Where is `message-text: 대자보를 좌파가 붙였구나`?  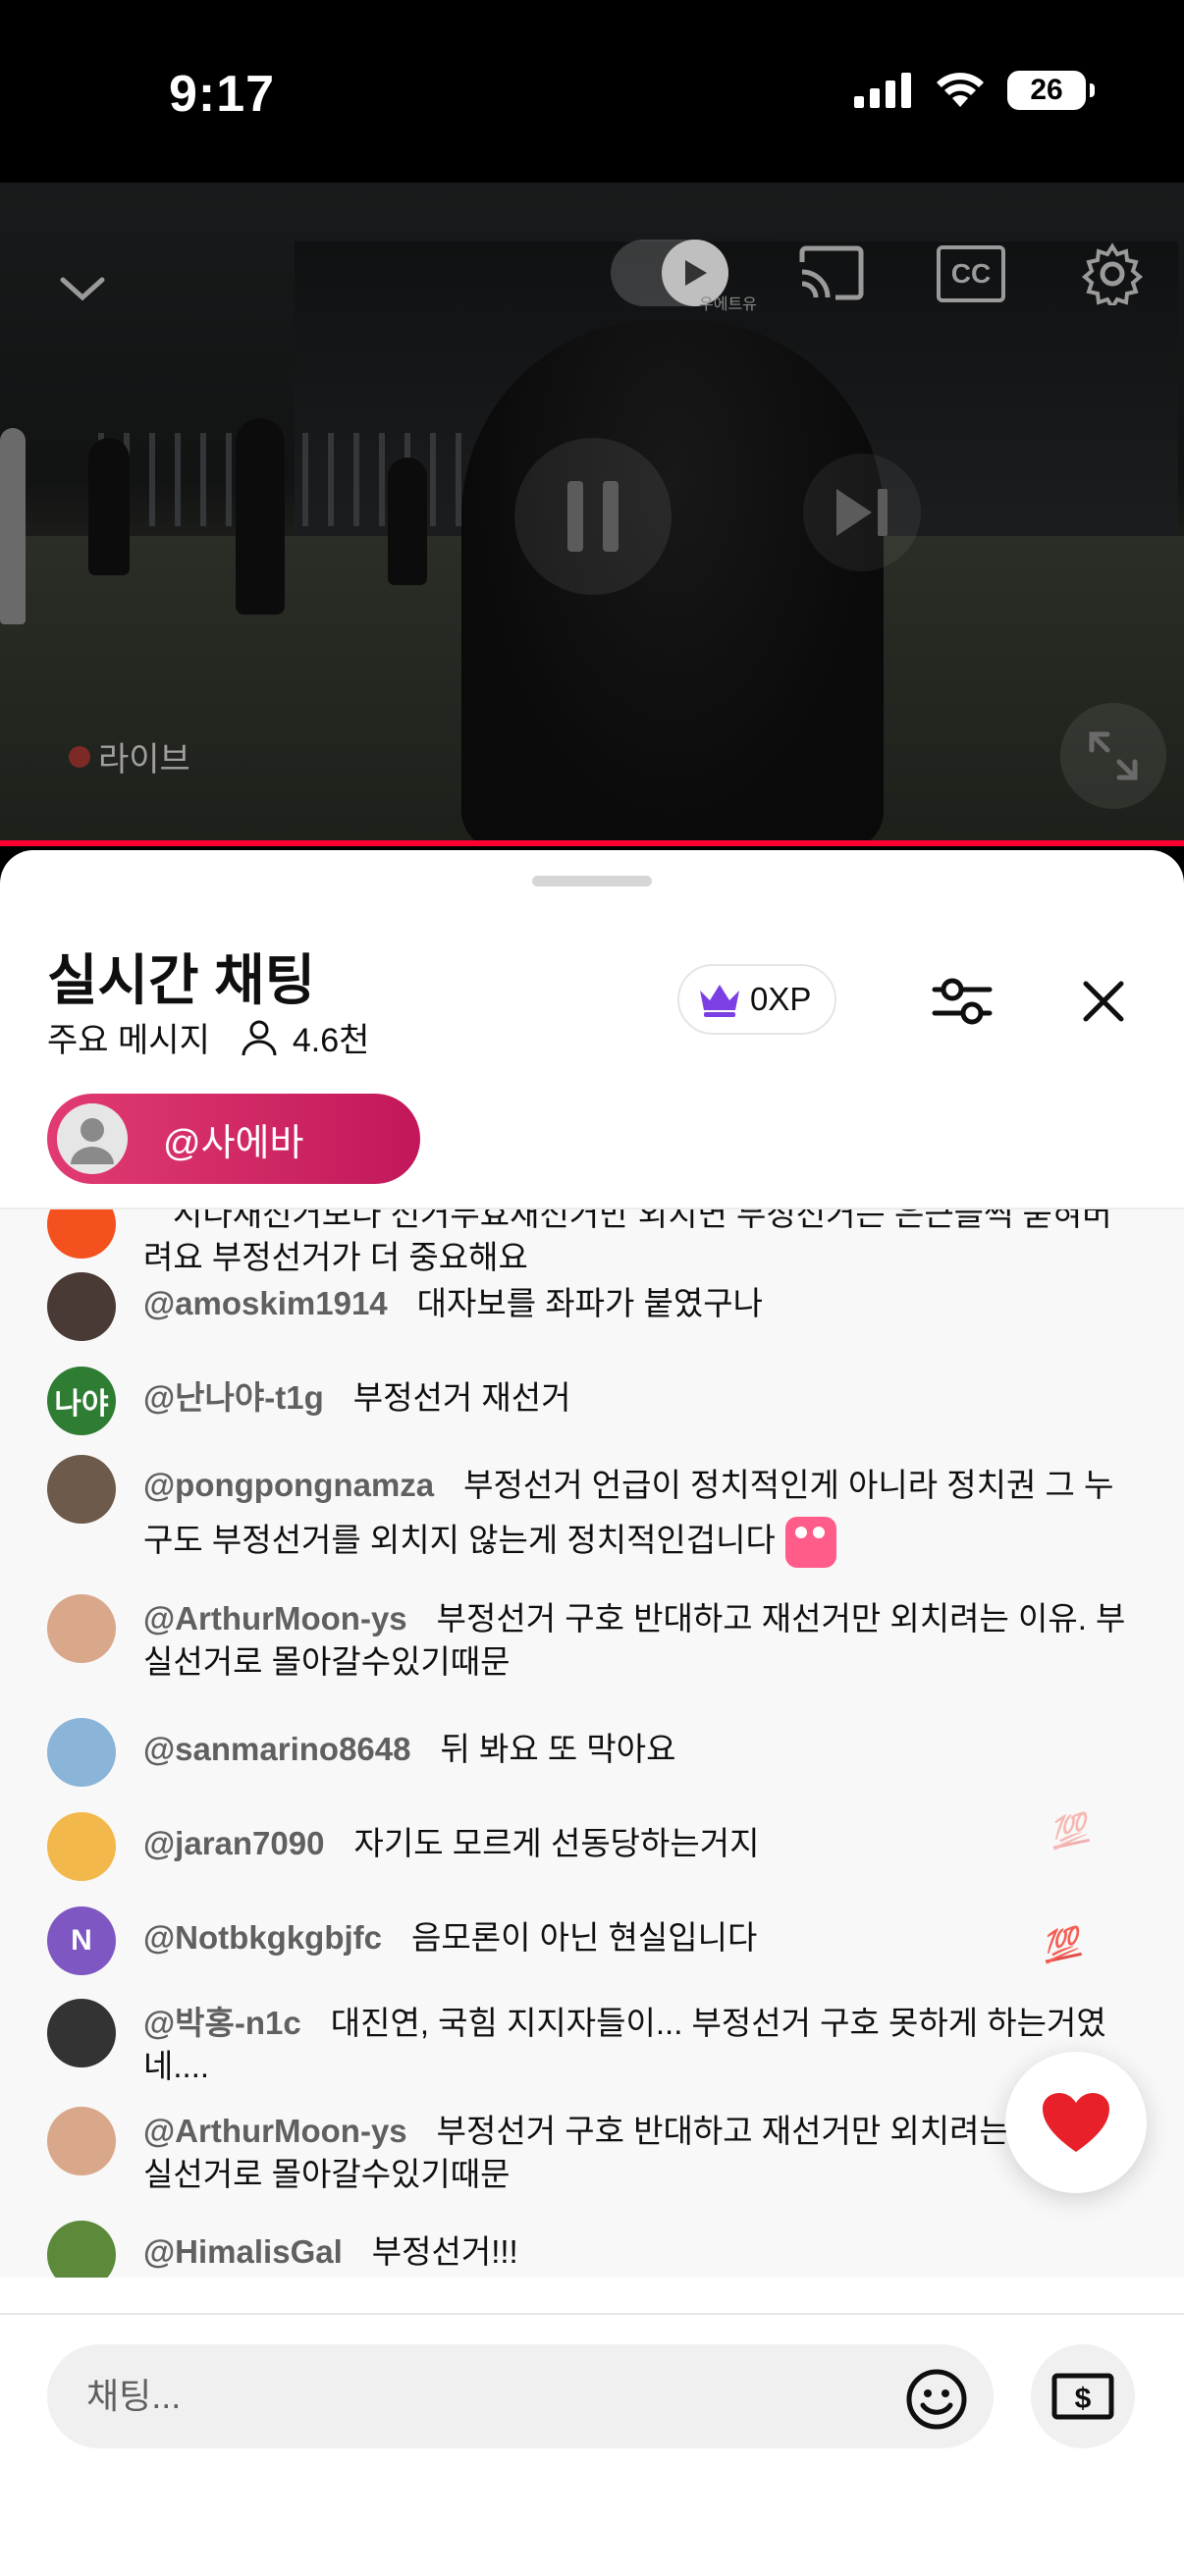
message-text: 대자보를 좌파가 붙였구나 is located at coordinates (589, 1303).